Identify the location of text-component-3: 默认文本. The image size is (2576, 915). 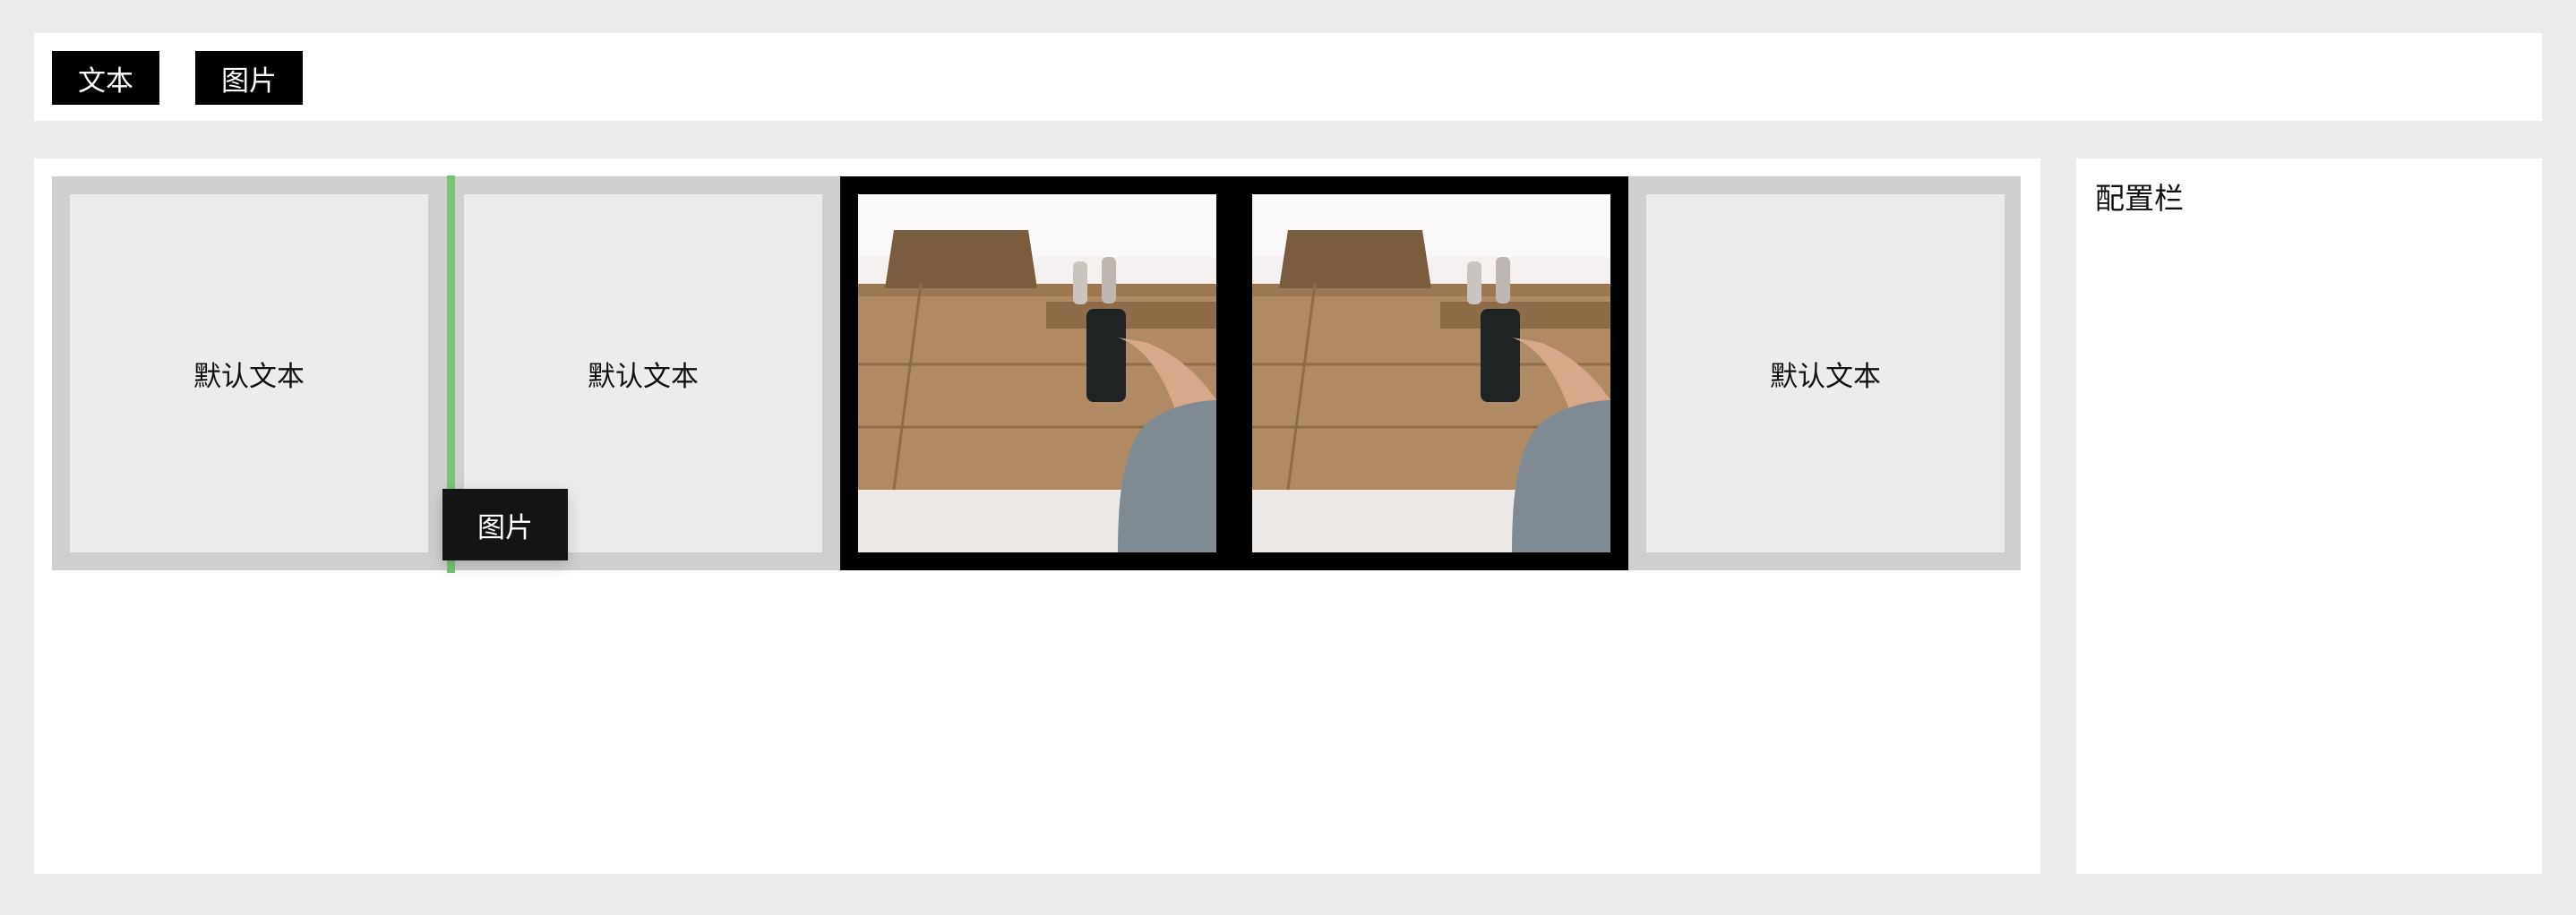
(1825, 373).